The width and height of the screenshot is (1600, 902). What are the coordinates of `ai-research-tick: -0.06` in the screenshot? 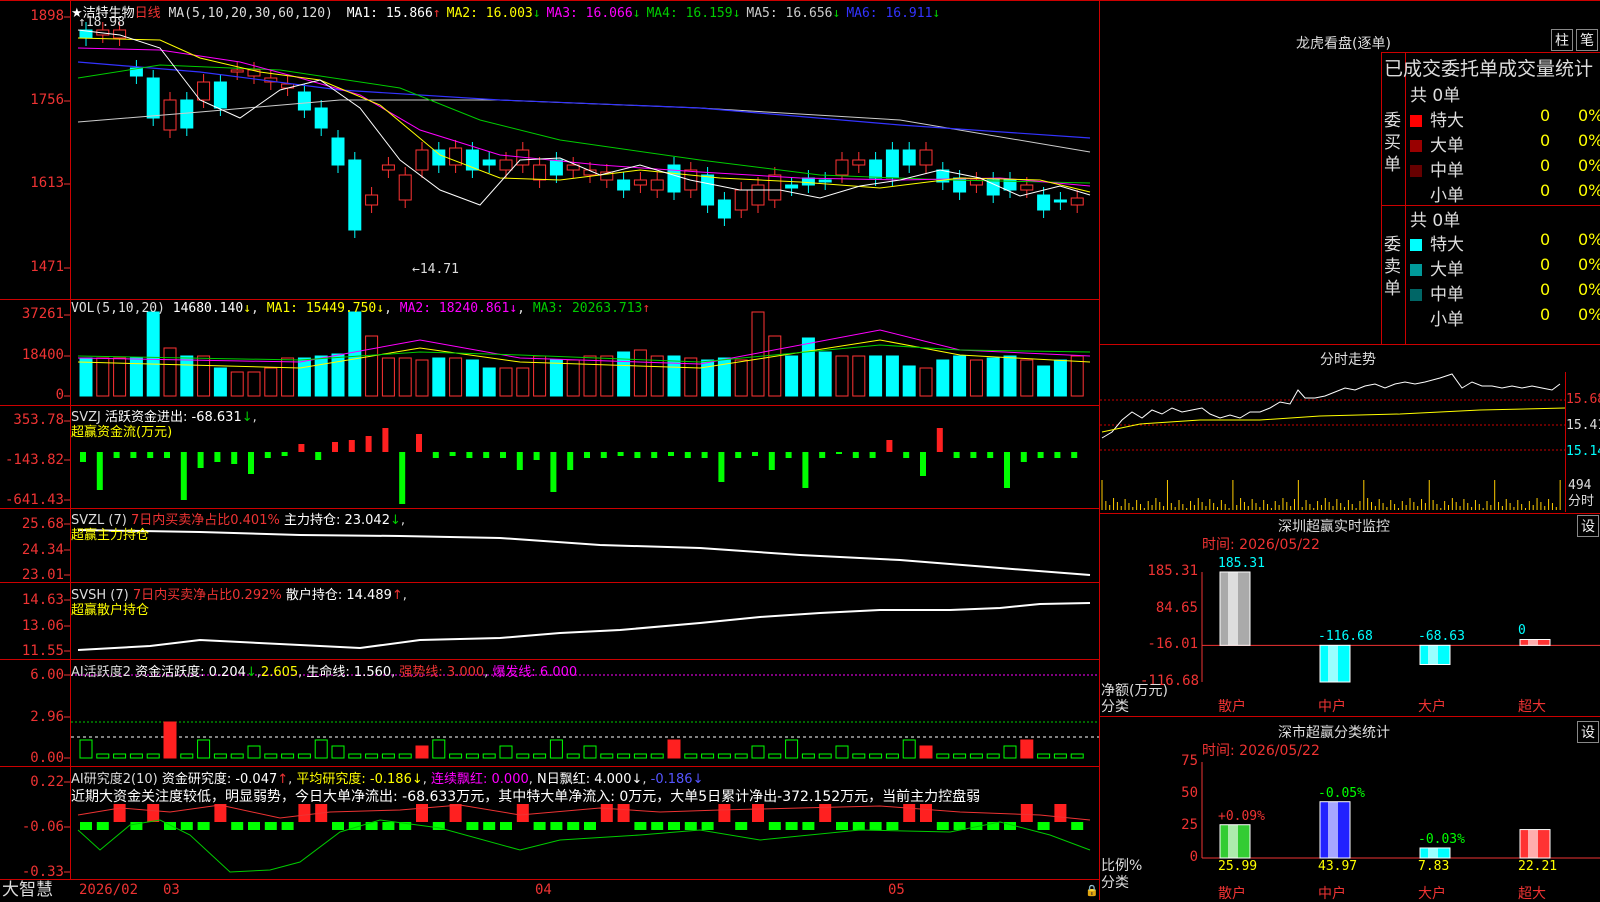 It's located at (42, 827).